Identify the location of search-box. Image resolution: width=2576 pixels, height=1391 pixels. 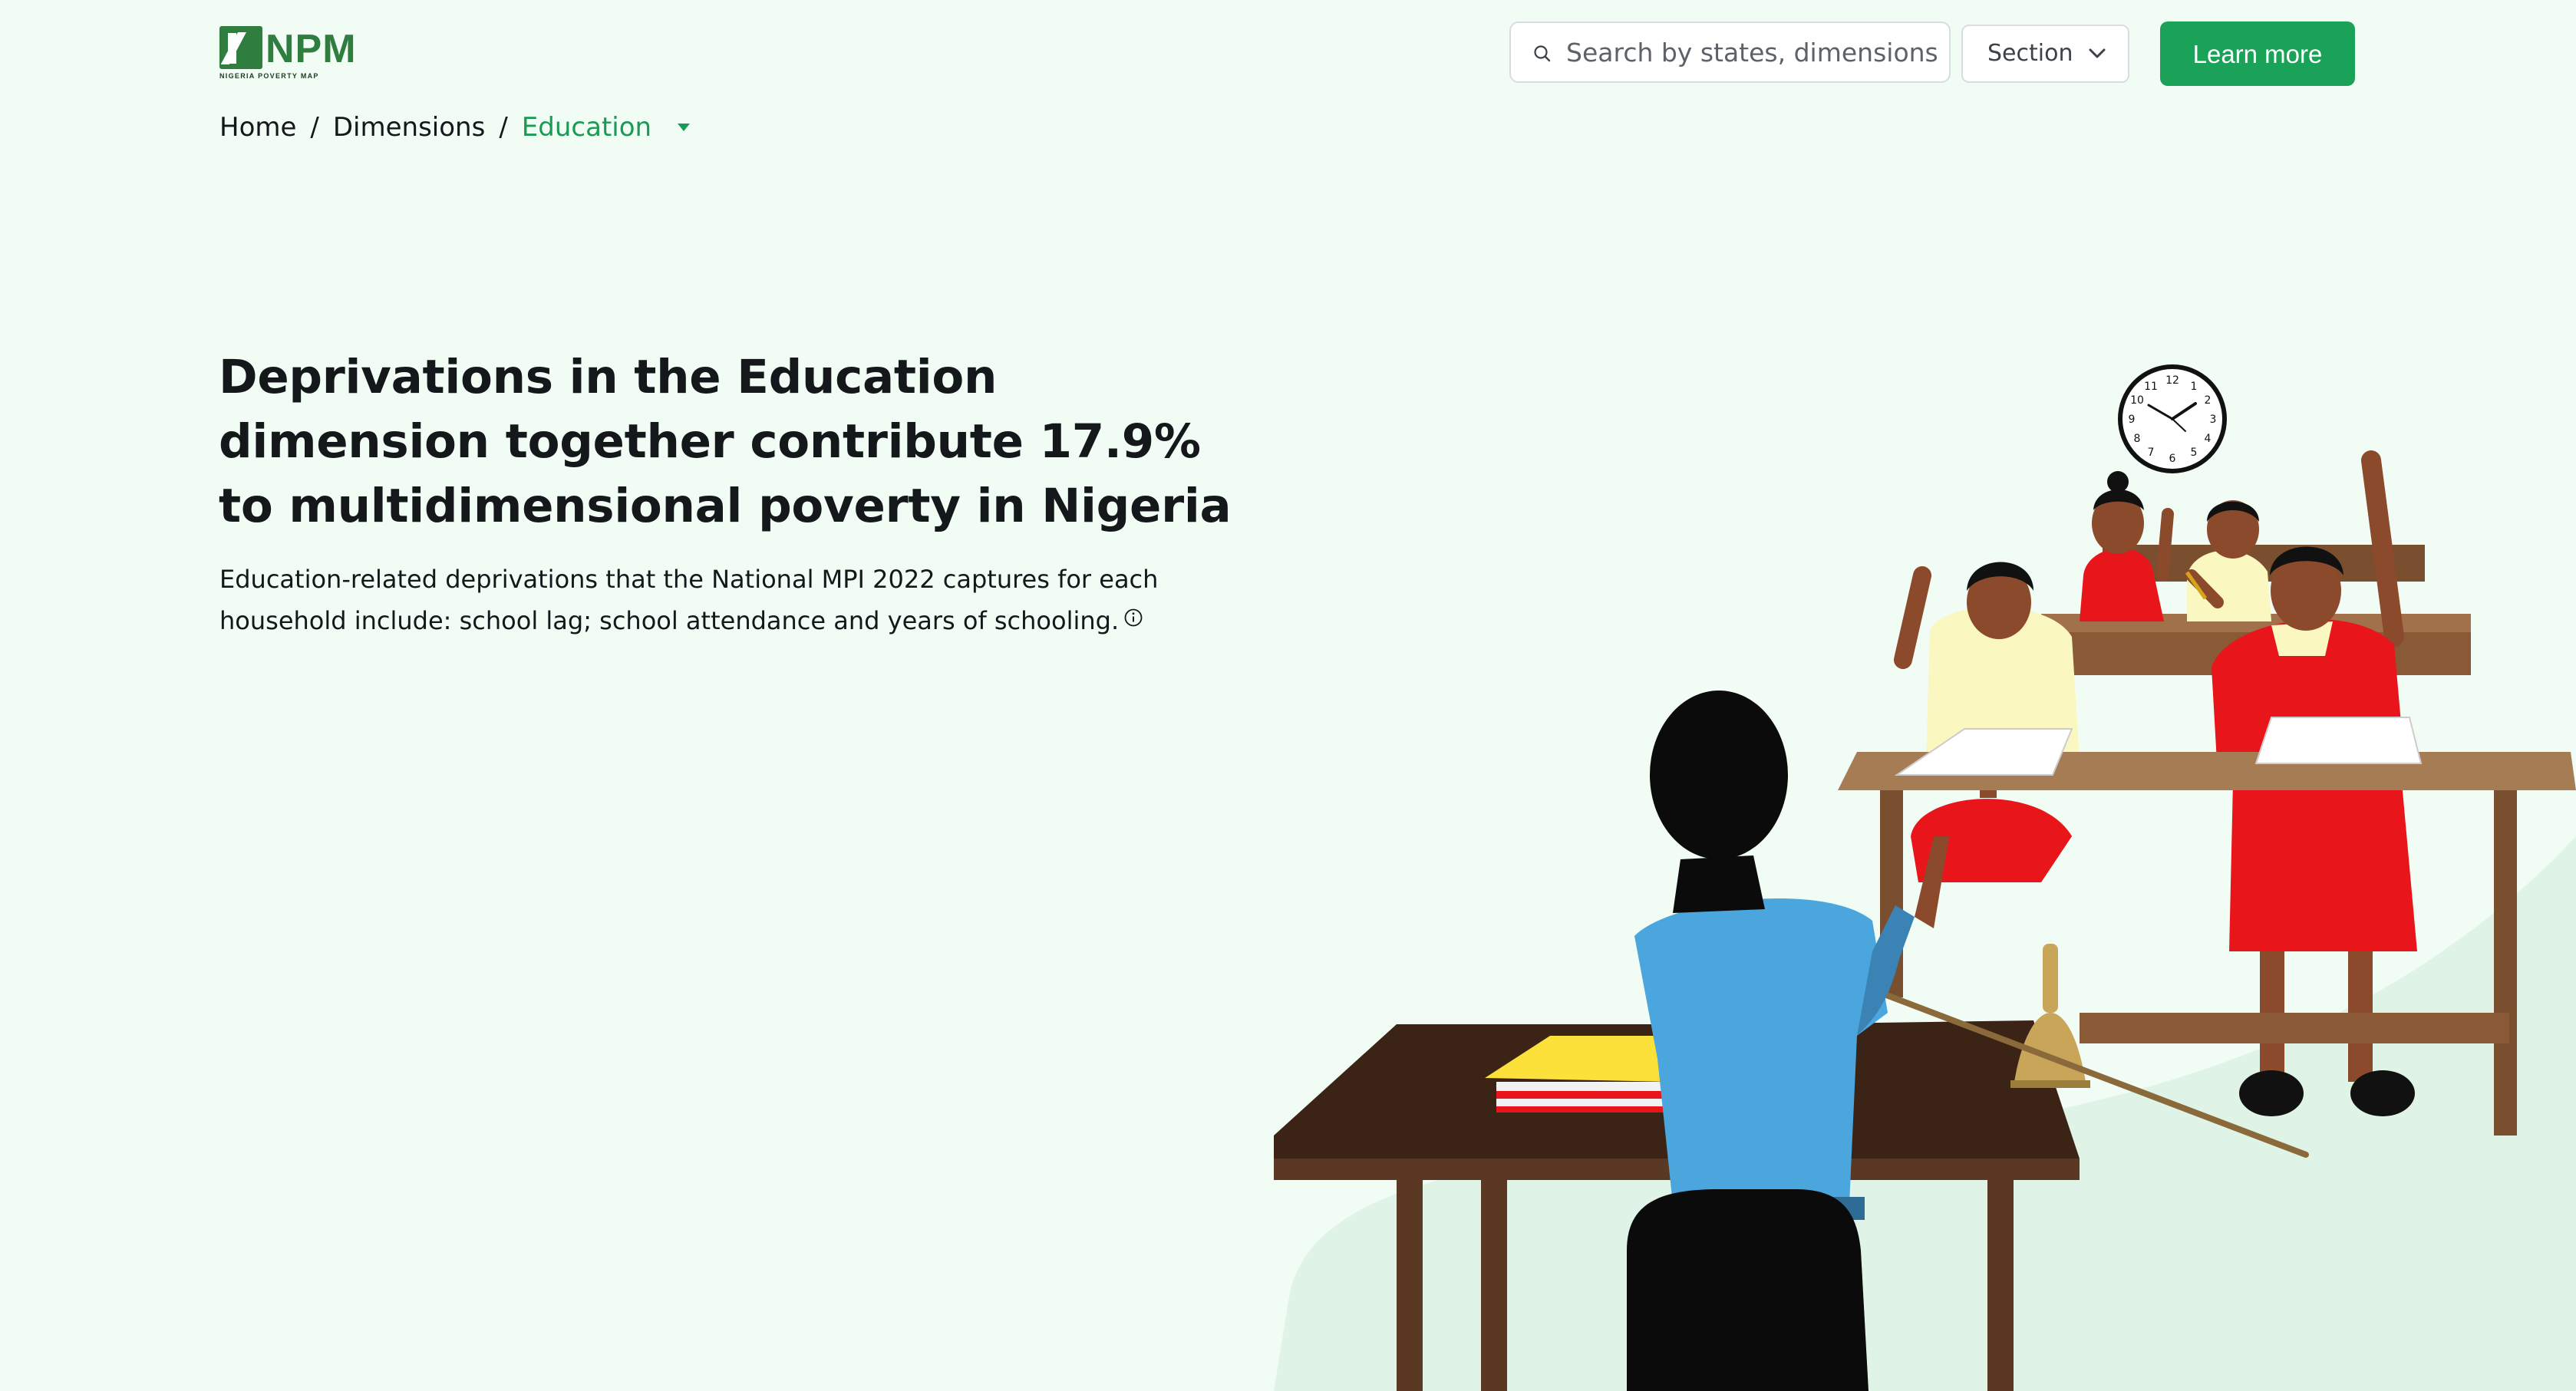
(1730, 52).